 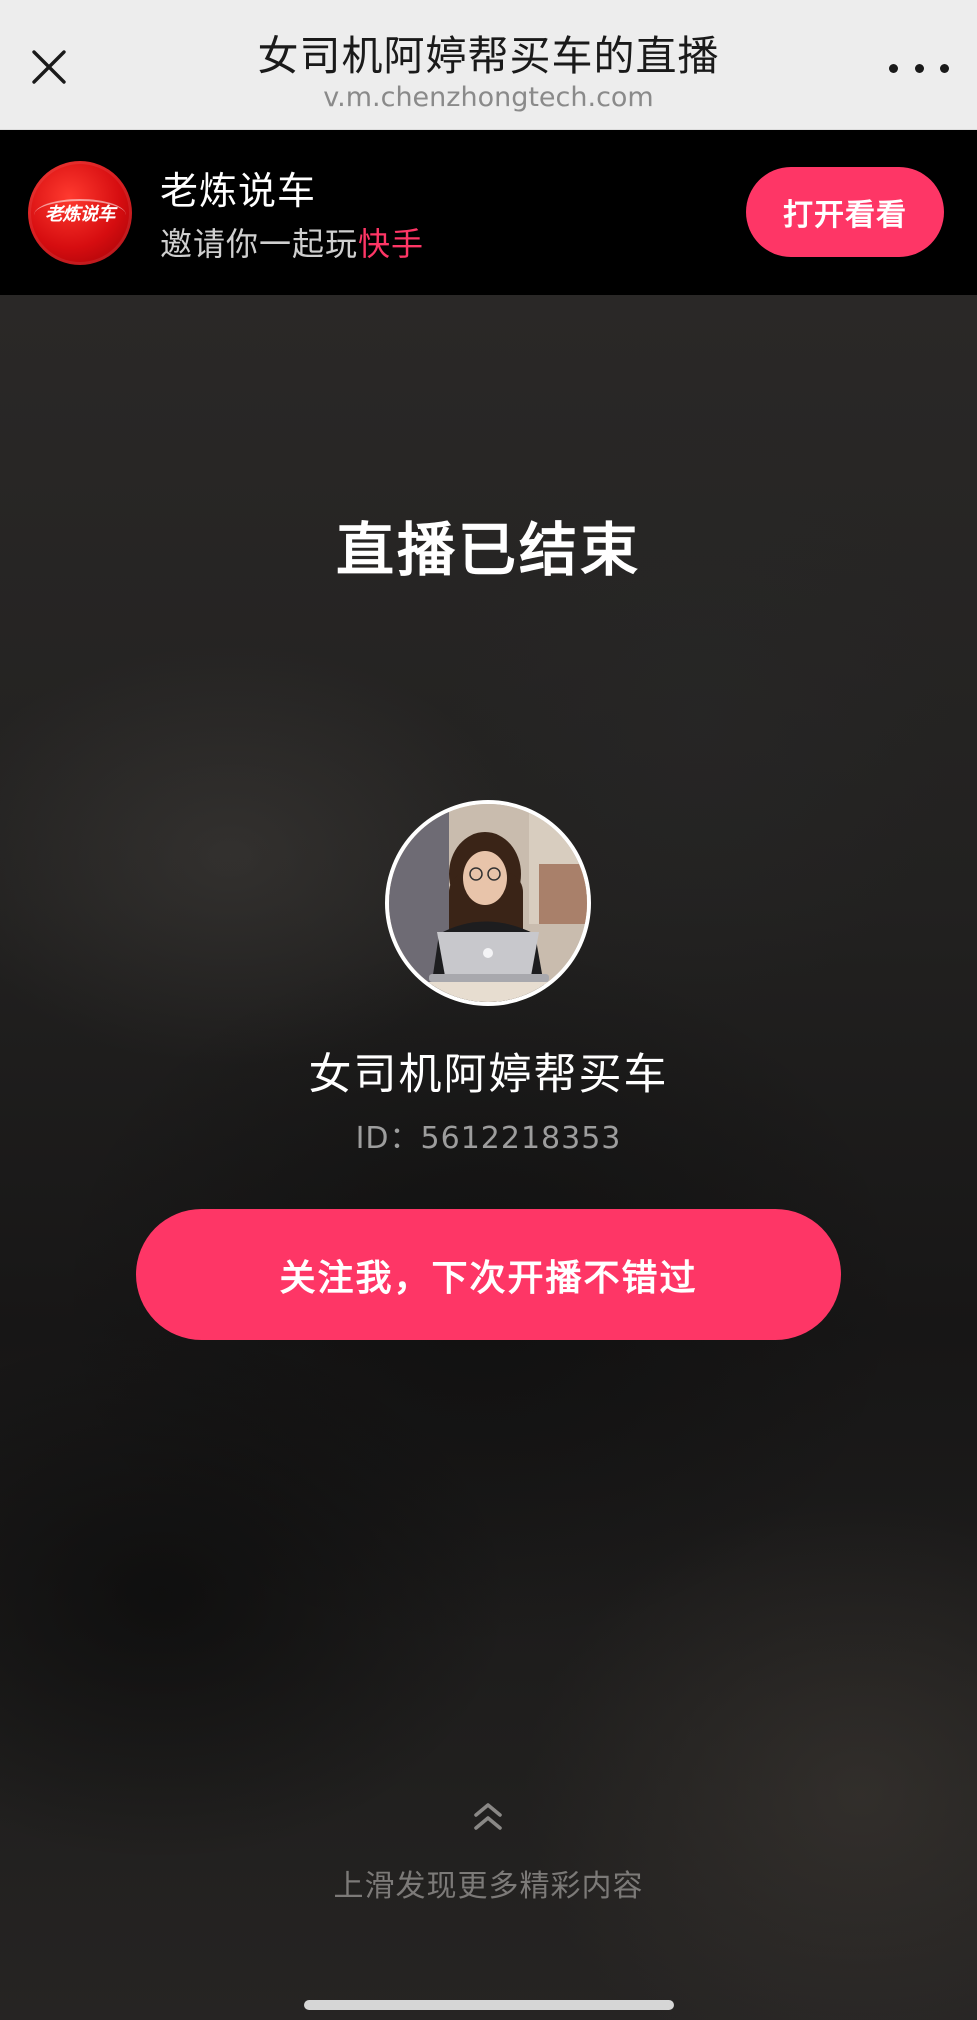 I want to click on page-title: 女司机阿婷帮买车的直播, so click(x=488, y=56).